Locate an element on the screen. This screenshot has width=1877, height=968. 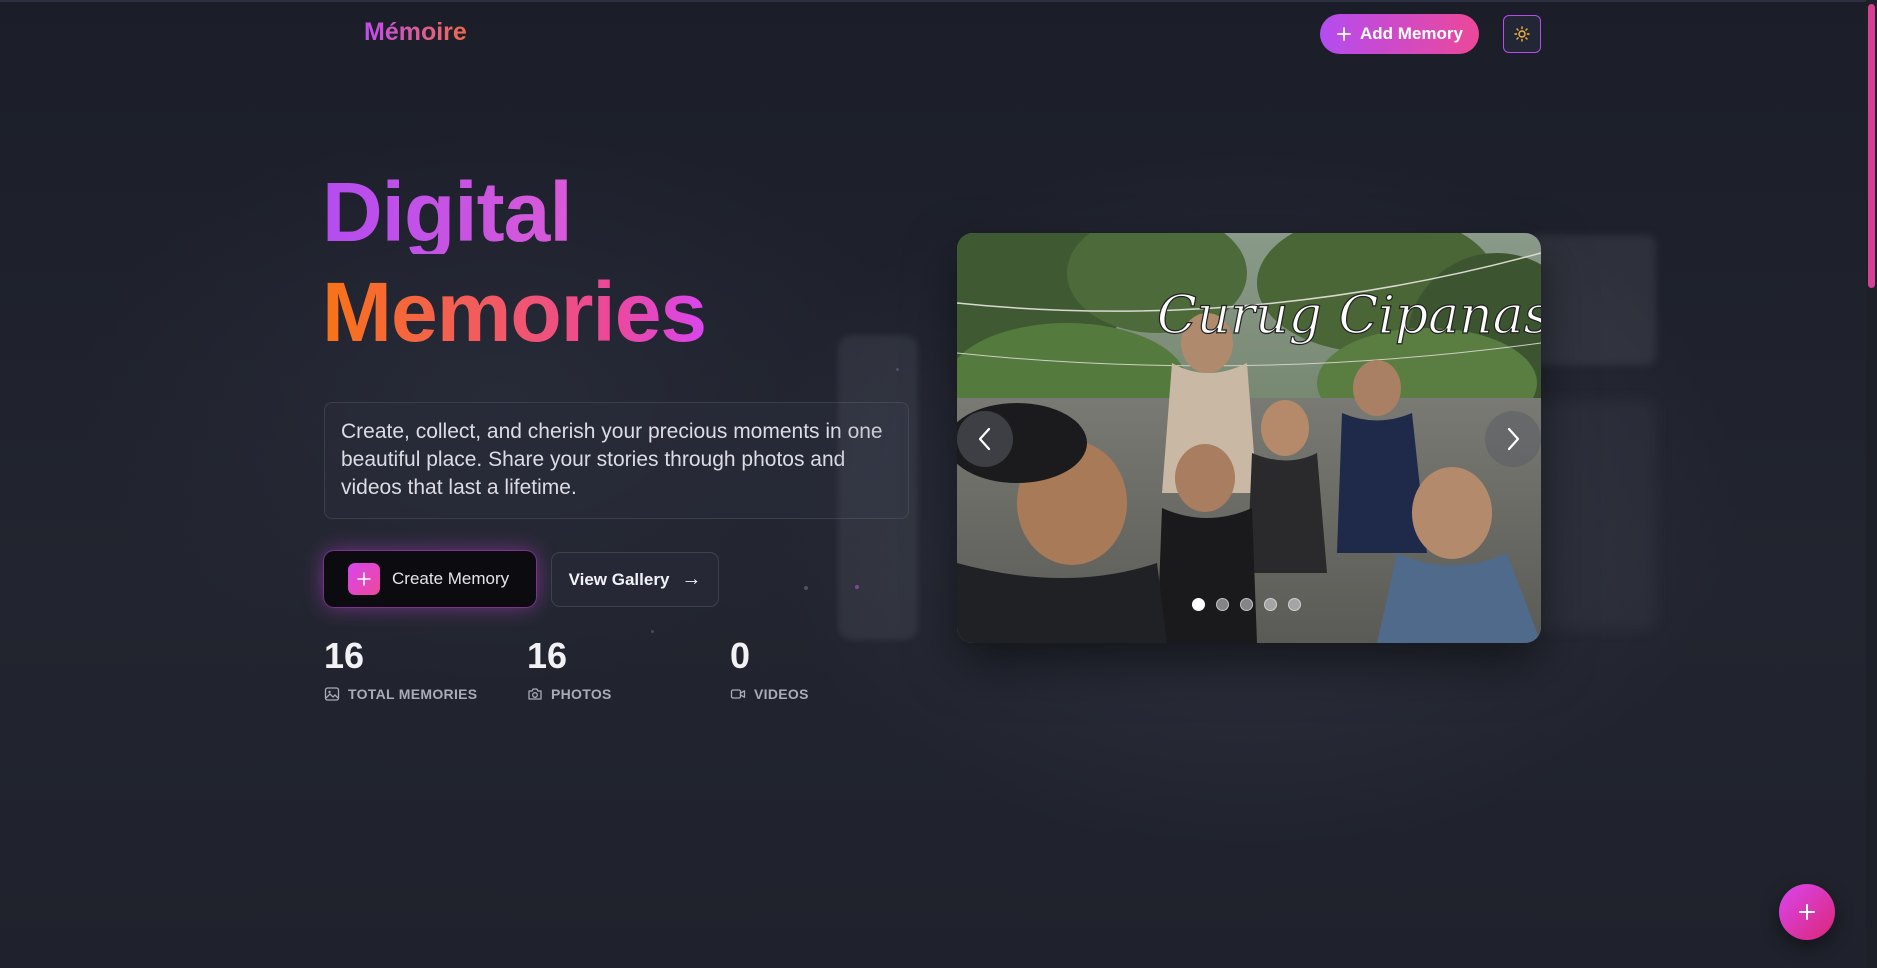
group-photo-image: Curug Cipanas is located at coordinates (1249, 438).